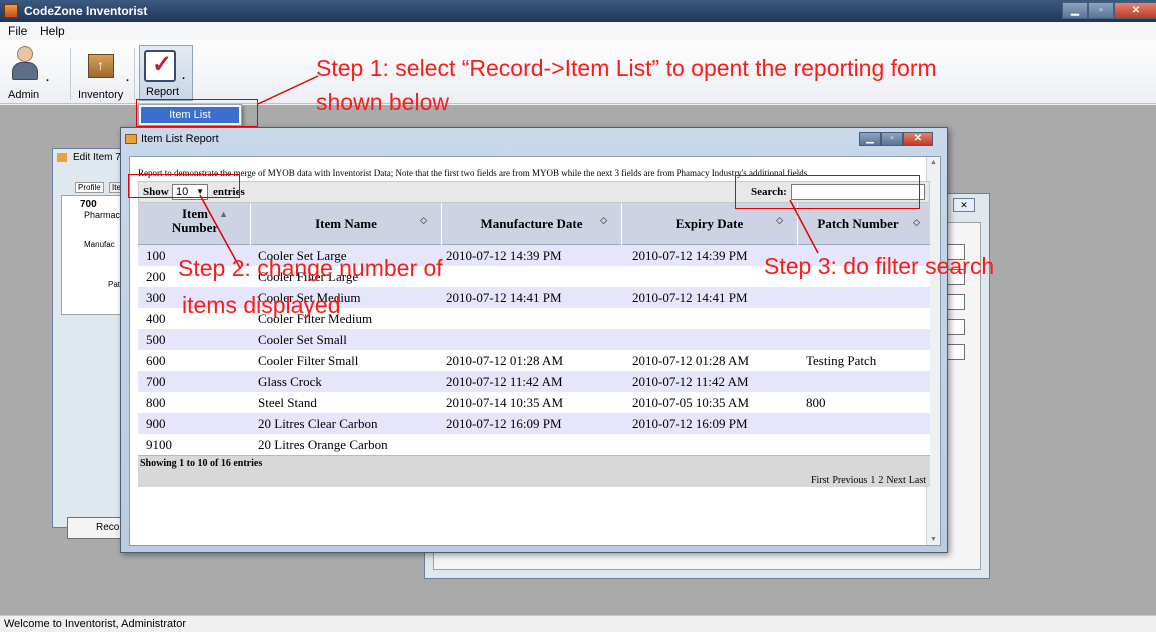  Describe the element at coordinates (197, 113) in the screenshot. I see `highlight-item-list` at that location.